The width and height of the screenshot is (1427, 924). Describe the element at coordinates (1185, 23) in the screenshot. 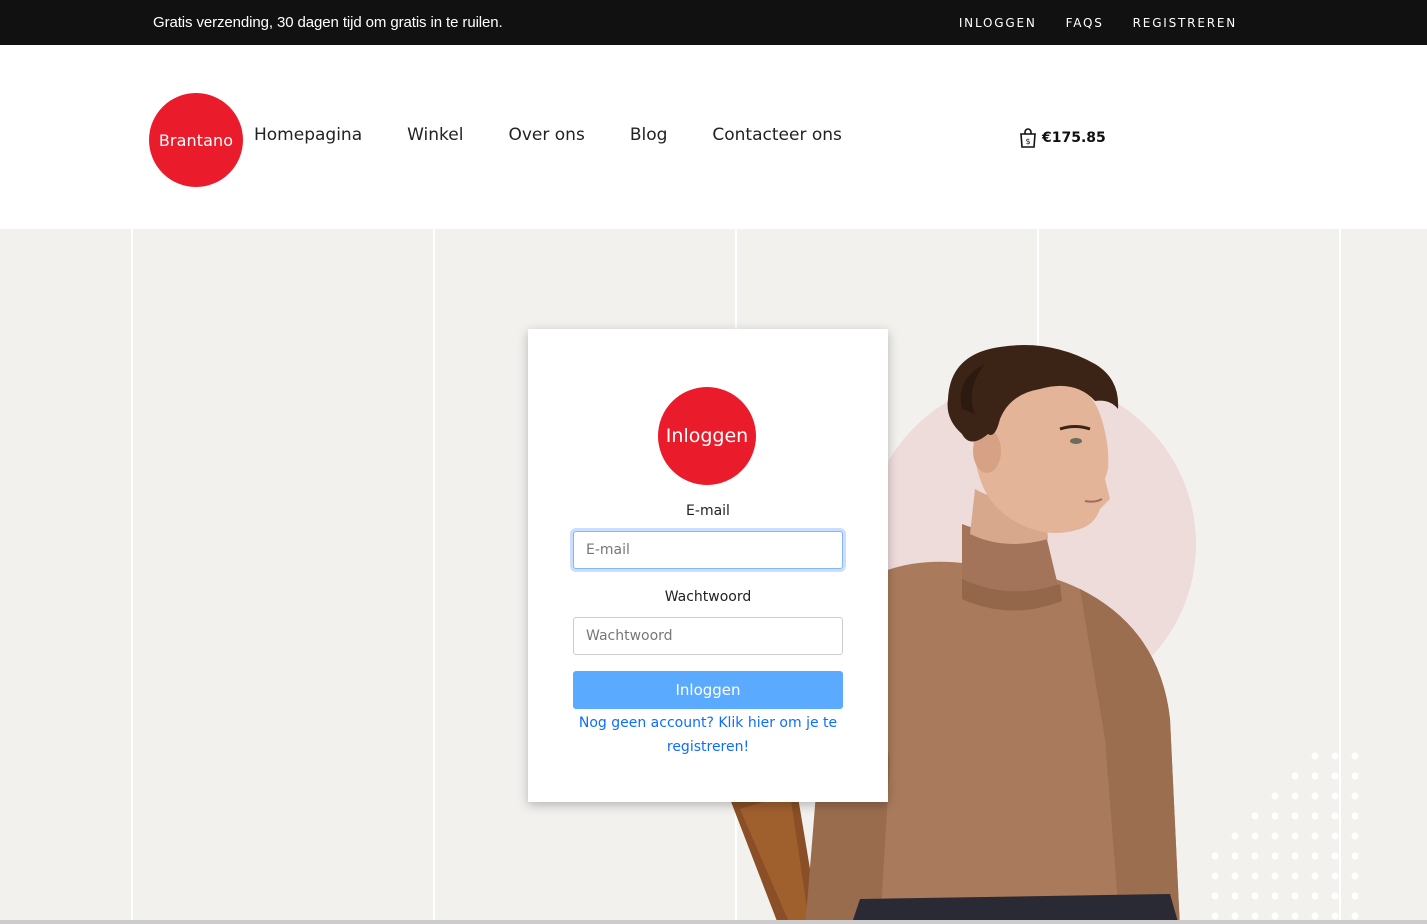

I see `top-link-register: REGISTREREN` at that location.